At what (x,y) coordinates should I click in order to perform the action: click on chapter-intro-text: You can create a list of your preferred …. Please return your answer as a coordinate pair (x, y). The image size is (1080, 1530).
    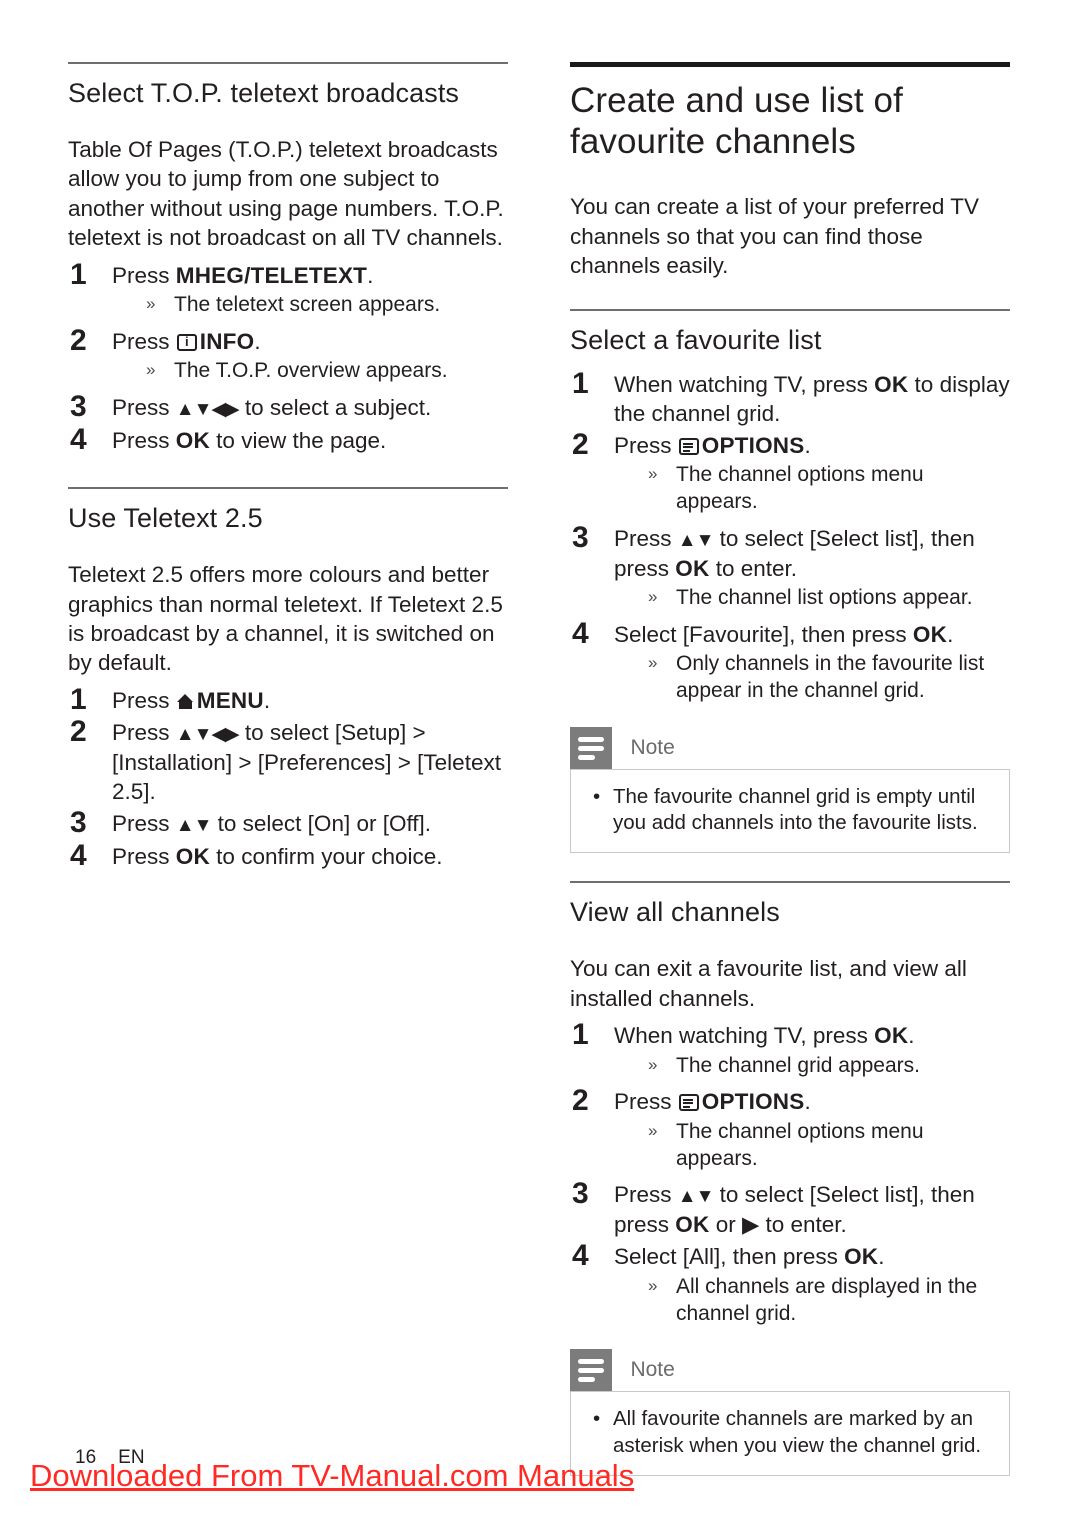
    Looking at the image, I should click on (774, 236).